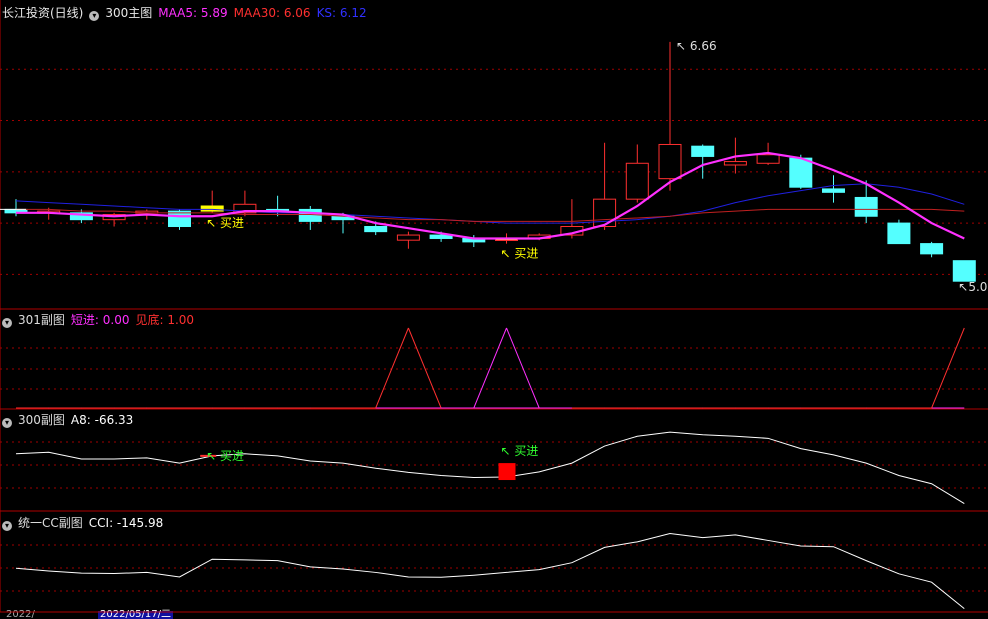 This screenshot has width=988, height=619. What do you see at coordinates (490, 195) in the screenshot?
I see `maa5-line` at bounding box center [490, 195].